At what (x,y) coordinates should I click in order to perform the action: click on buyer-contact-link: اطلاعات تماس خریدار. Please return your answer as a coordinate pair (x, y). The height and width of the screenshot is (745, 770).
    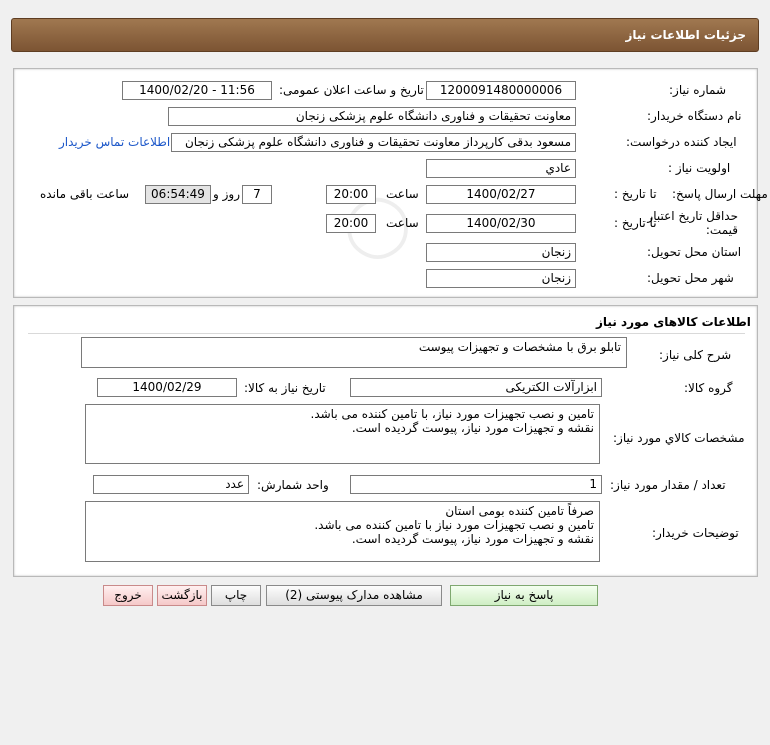
    Looking at the image, I should click on (114, 142).